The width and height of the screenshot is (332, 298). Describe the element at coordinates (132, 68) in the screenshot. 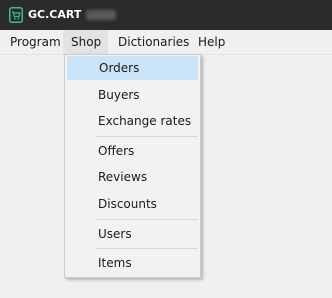

I see `menu-item-orders: Orders` at that location.